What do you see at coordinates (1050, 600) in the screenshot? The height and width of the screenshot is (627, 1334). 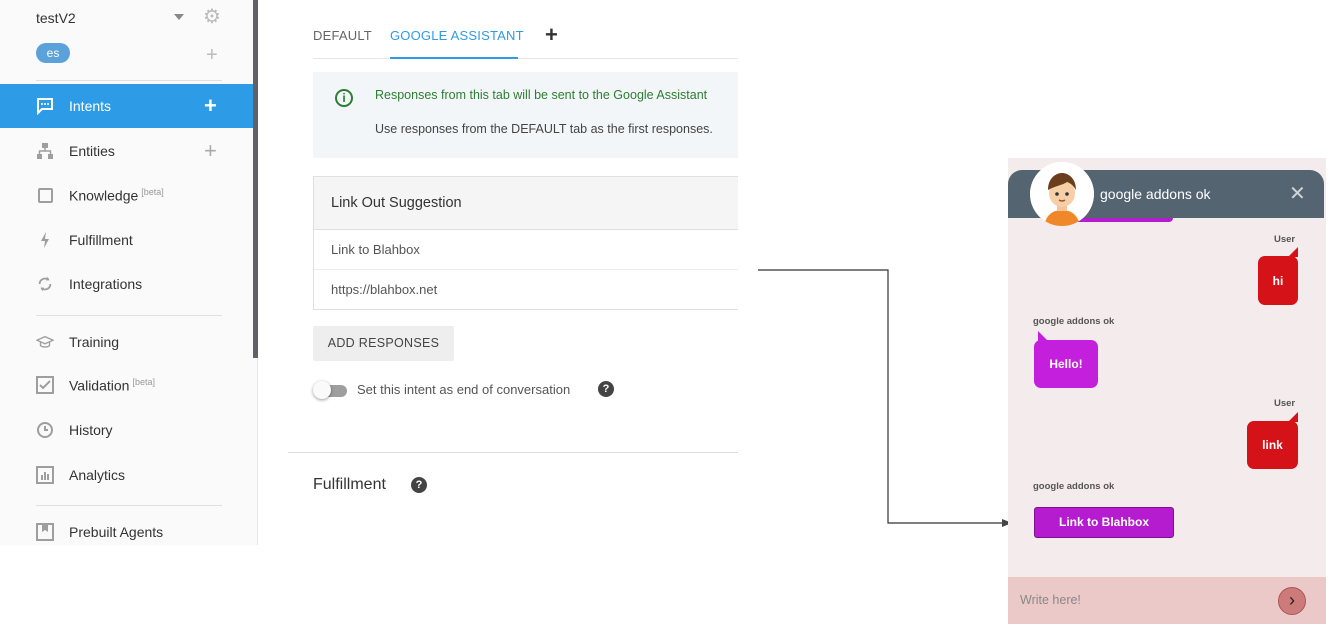 I see `chat-input-placeholder: Write here!` at bounding box center [1050, 600].